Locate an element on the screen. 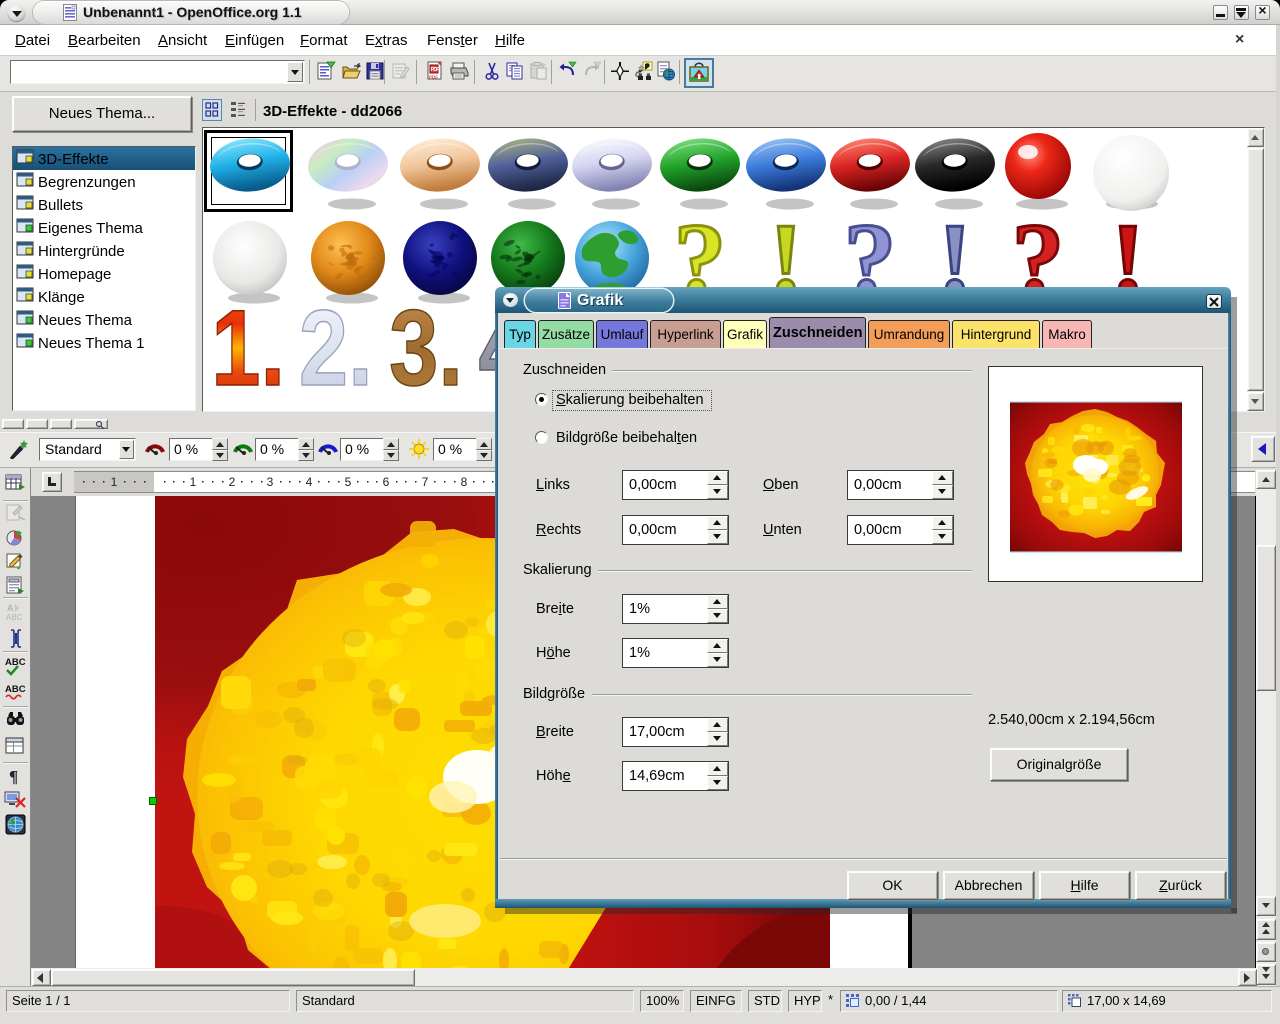 This screenshot has width=1280, height=1024. svg-text: F is located at coordinates (437, 70).